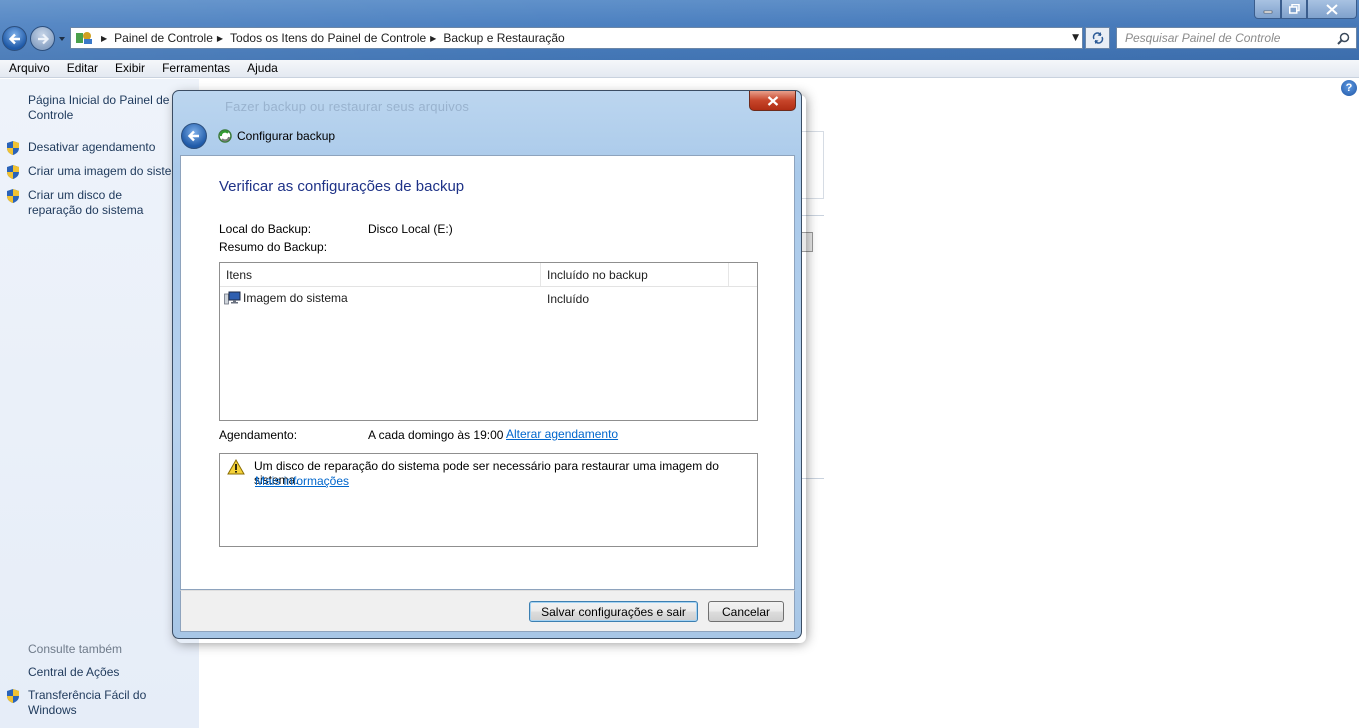  What do you see at coordinates (635, 274) in the screenshot?
I see `column-header-included: Incluído no backup` at bounding box center [635, 274].